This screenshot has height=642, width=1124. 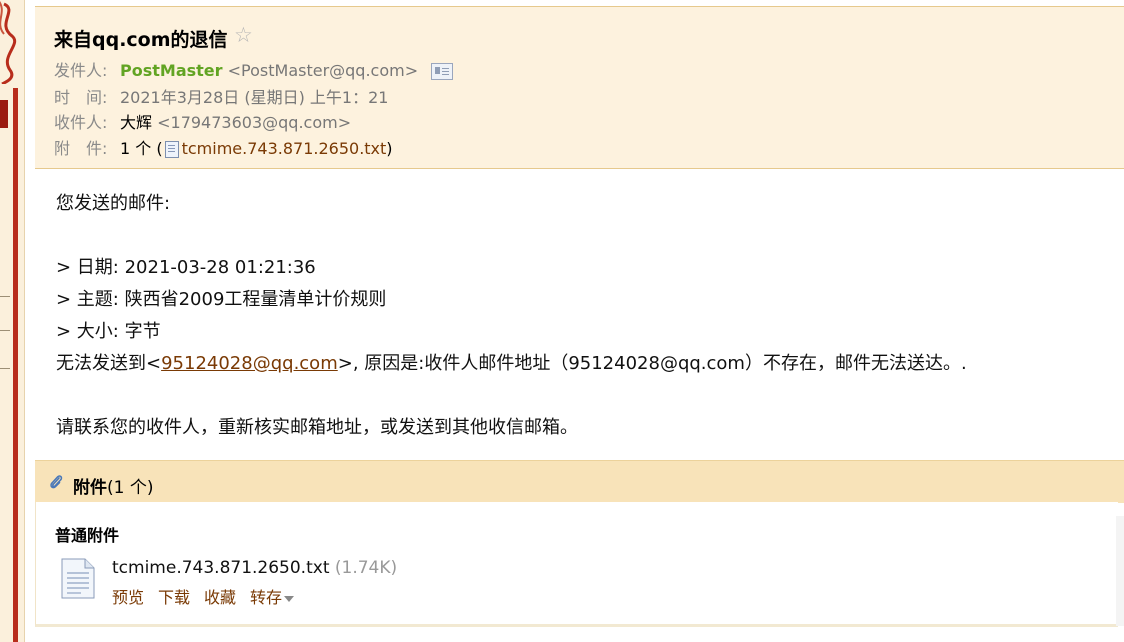 I want to click on text-document-icon, so click(x=78, y=578).